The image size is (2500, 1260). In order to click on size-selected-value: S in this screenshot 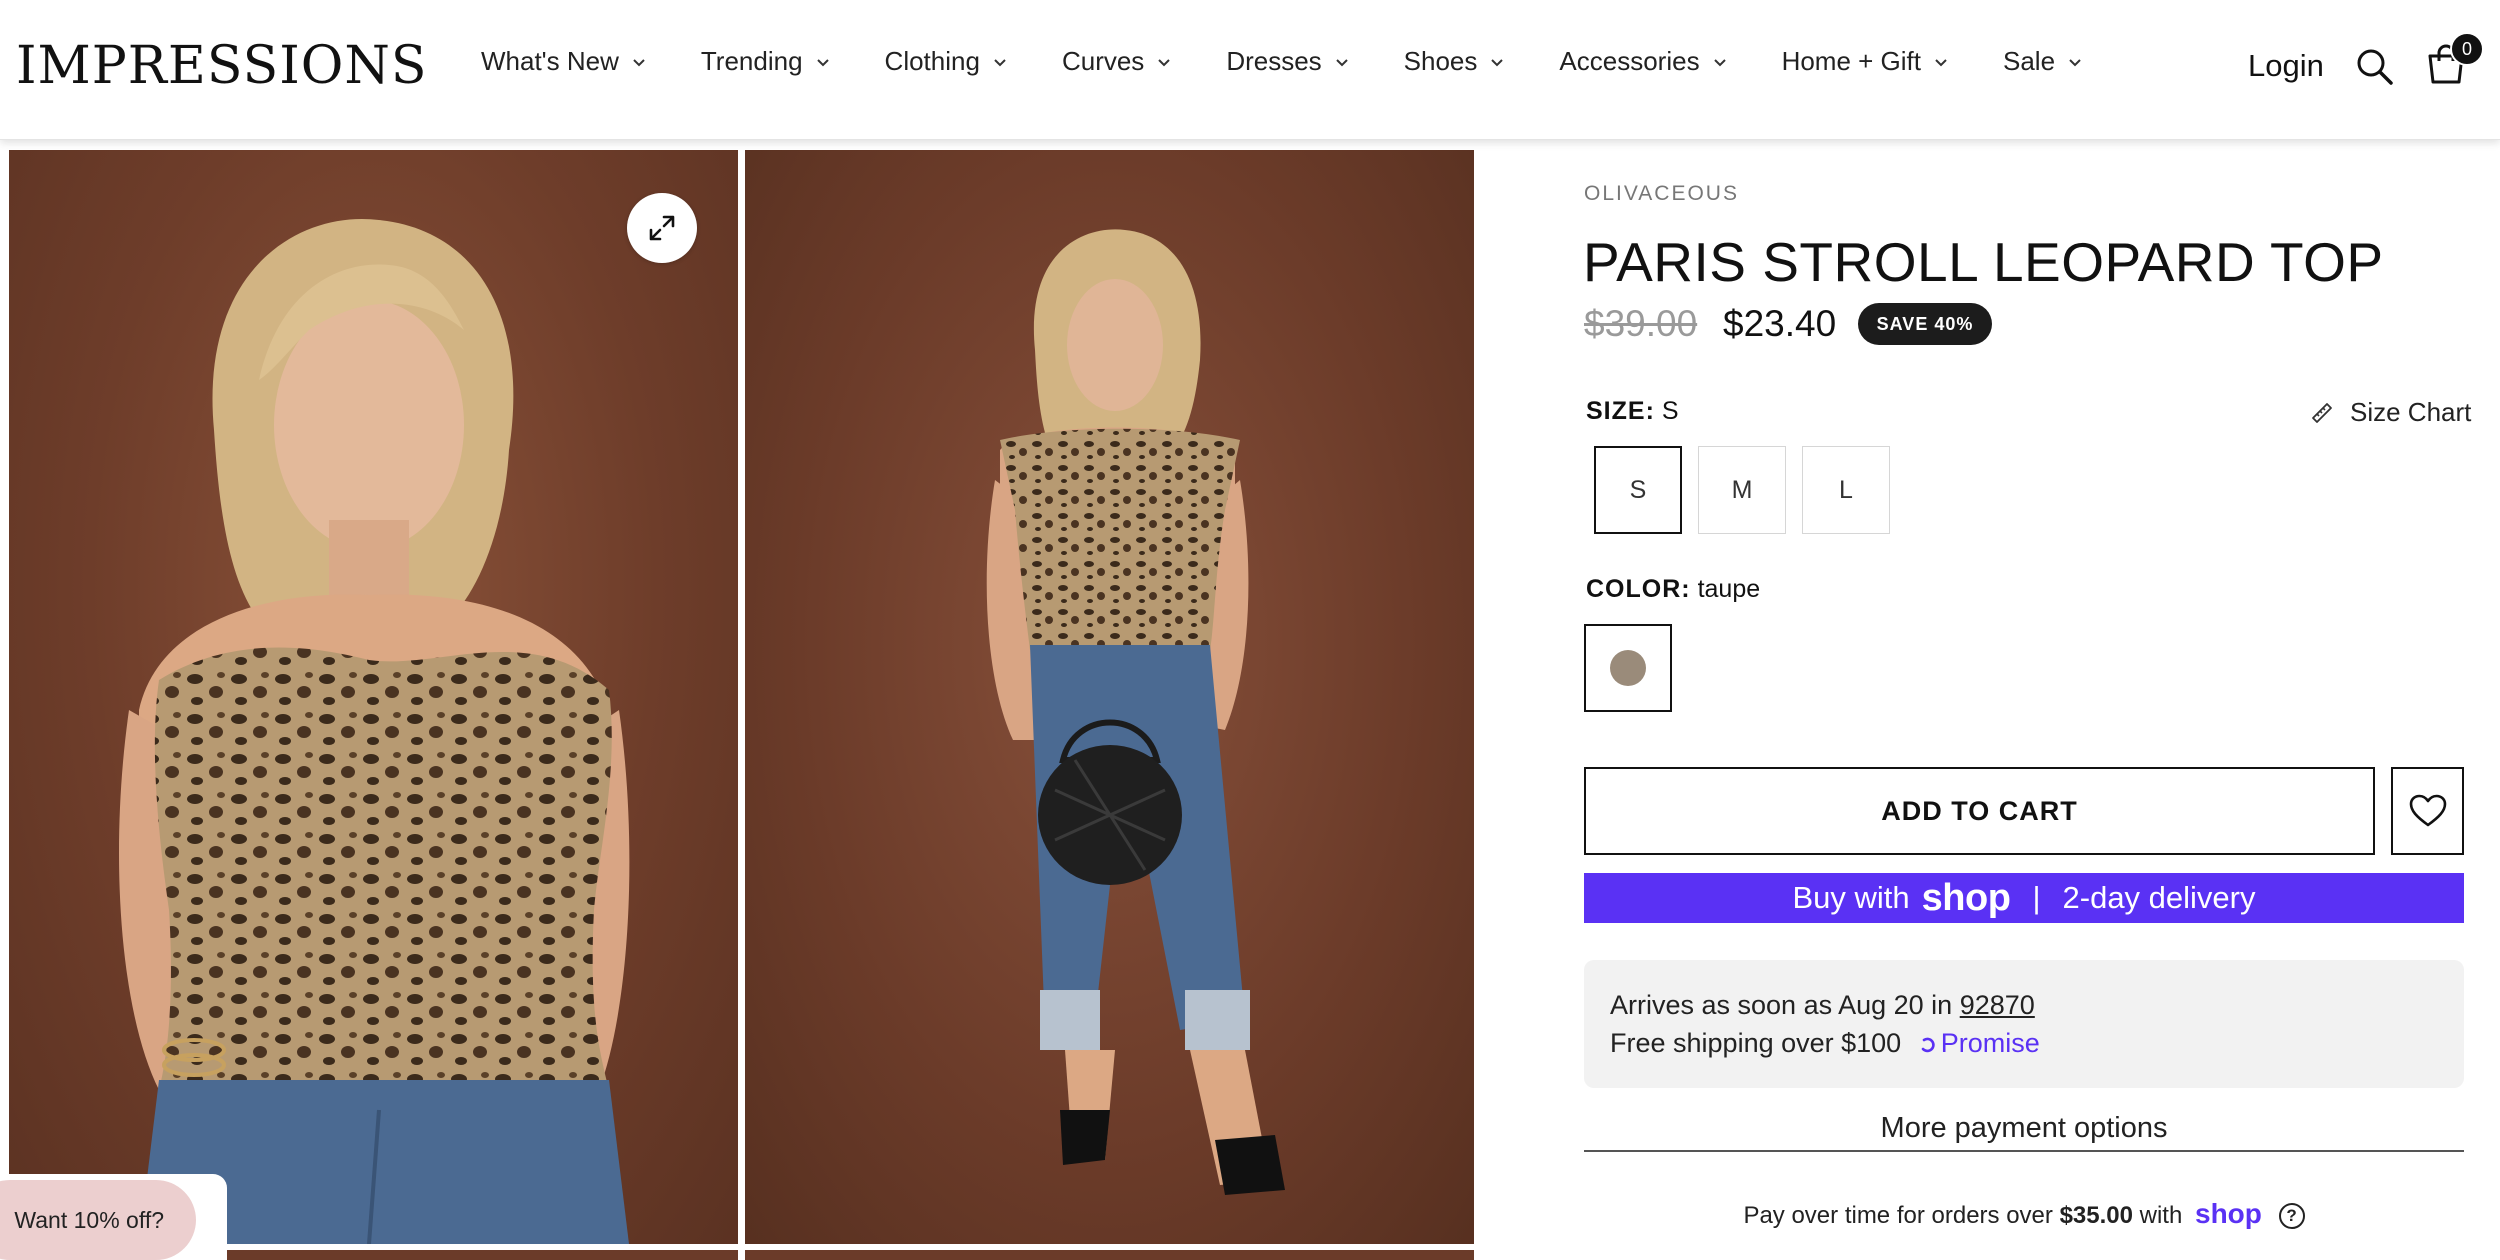, I will do `click(1670, 411)`.